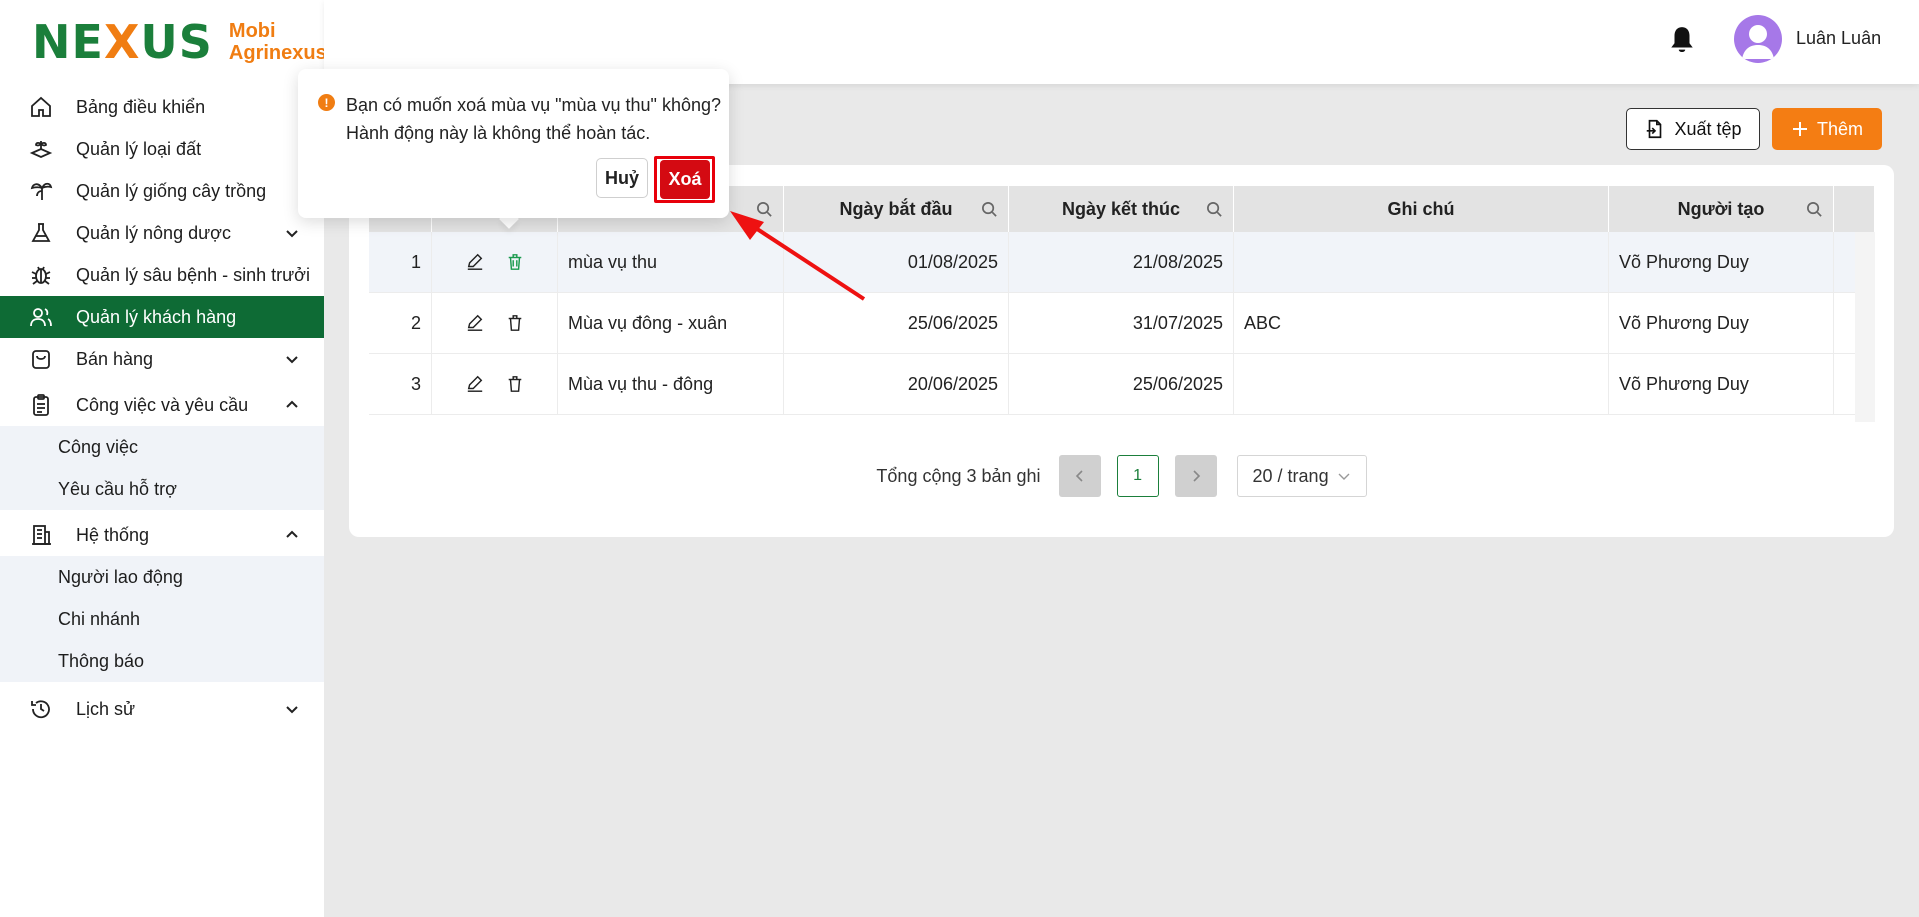  I want to click on sidebar-item-label: Quản lý giống cây trồng, so click(171, 190).